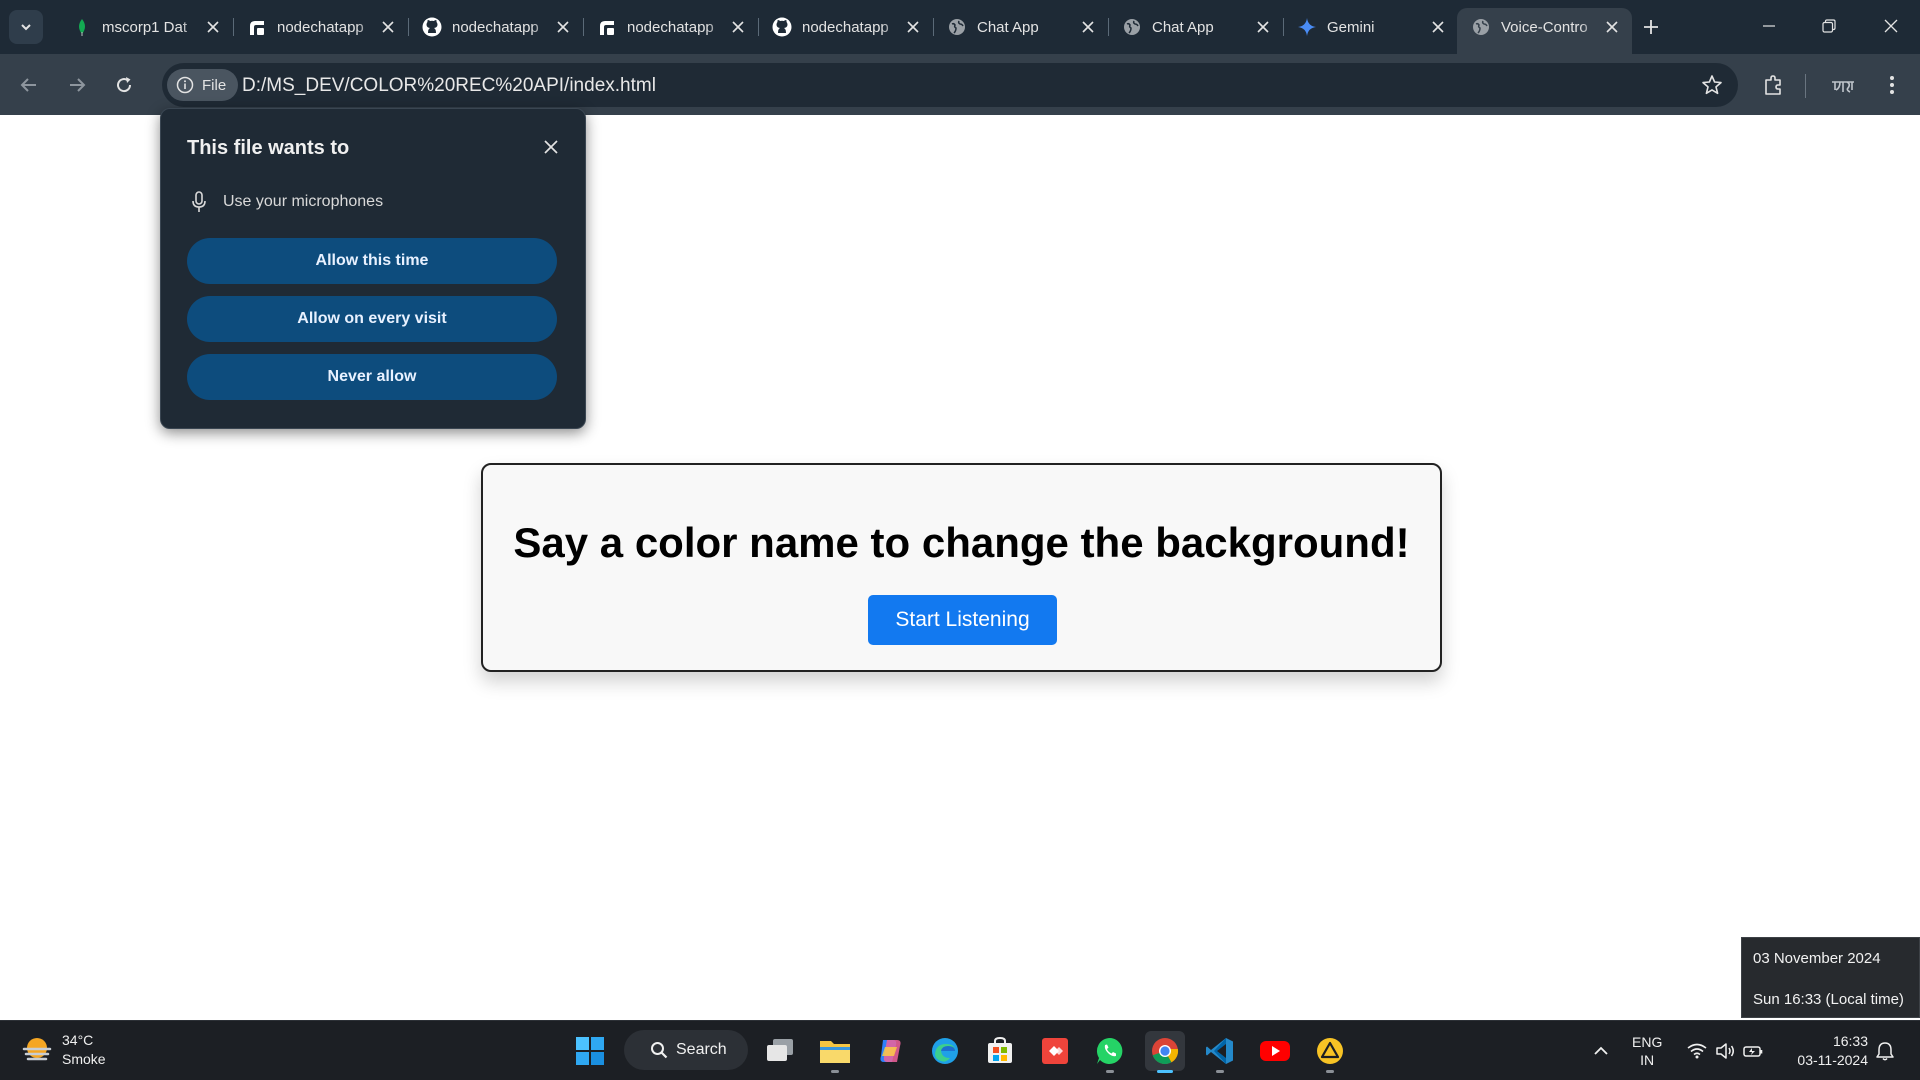  Describe the element at coordinates (590, 1051) in the screenshot. I see `windows-start-icon` at that location.